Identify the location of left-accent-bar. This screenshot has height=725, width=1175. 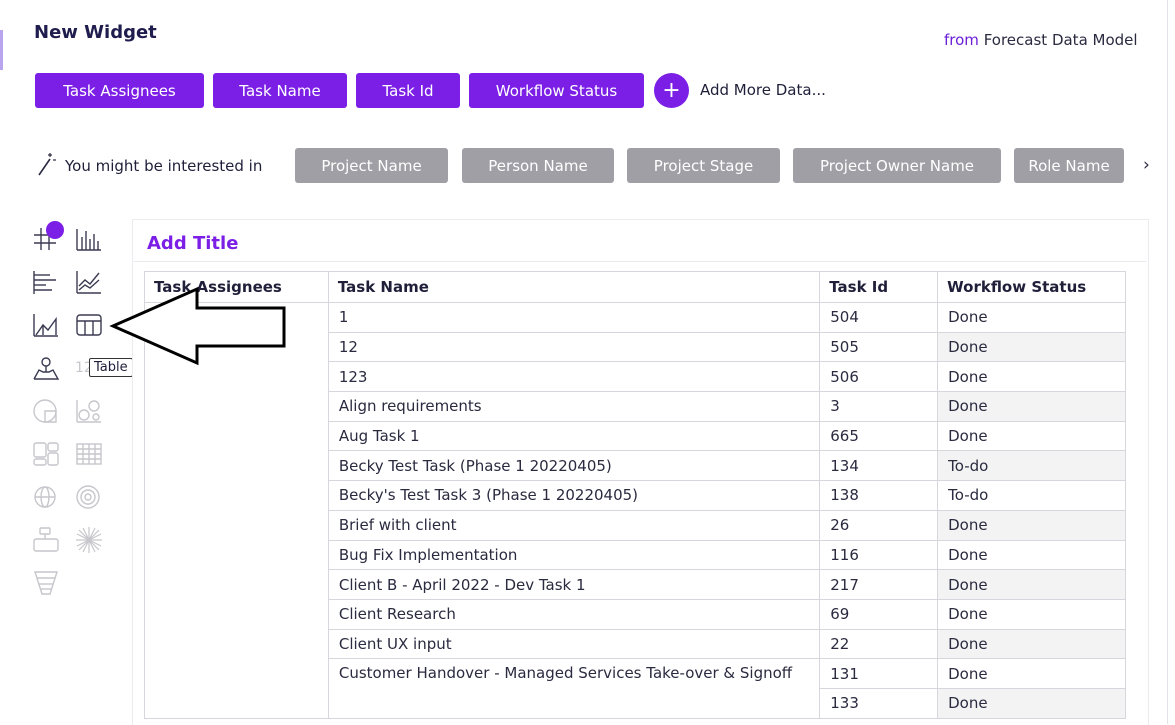
(1, 50).